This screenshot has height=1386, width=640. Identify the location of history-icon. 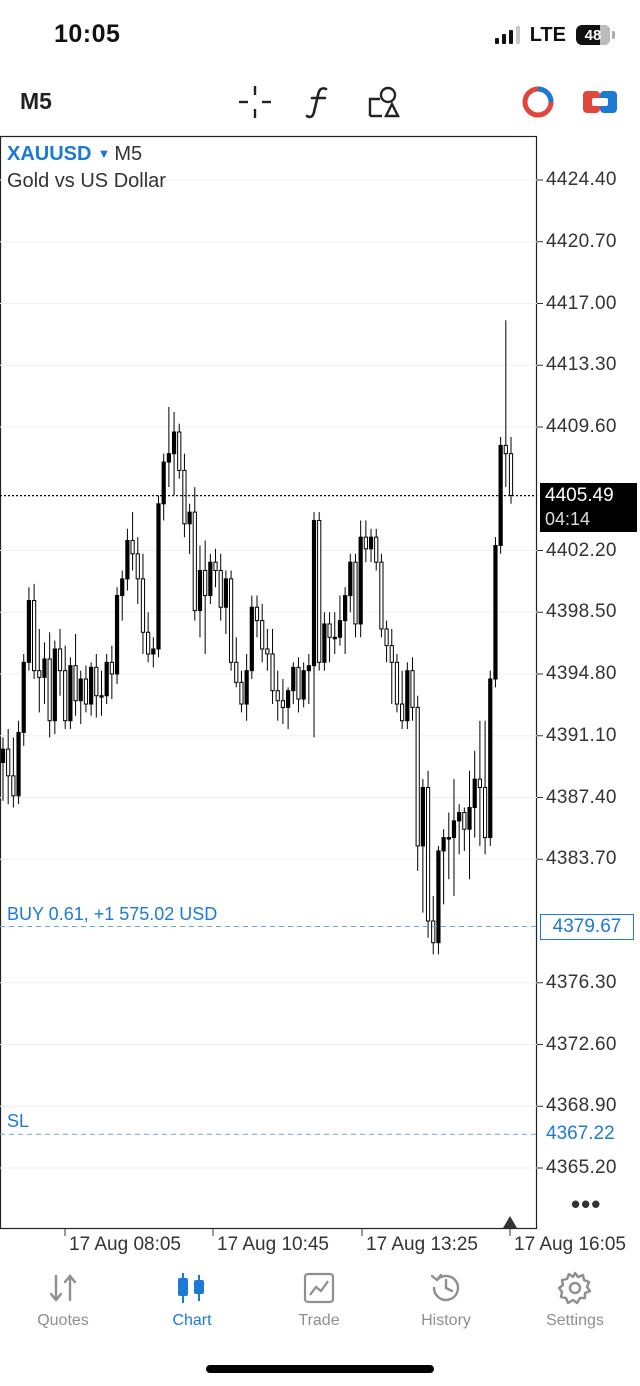
(446, 1288).